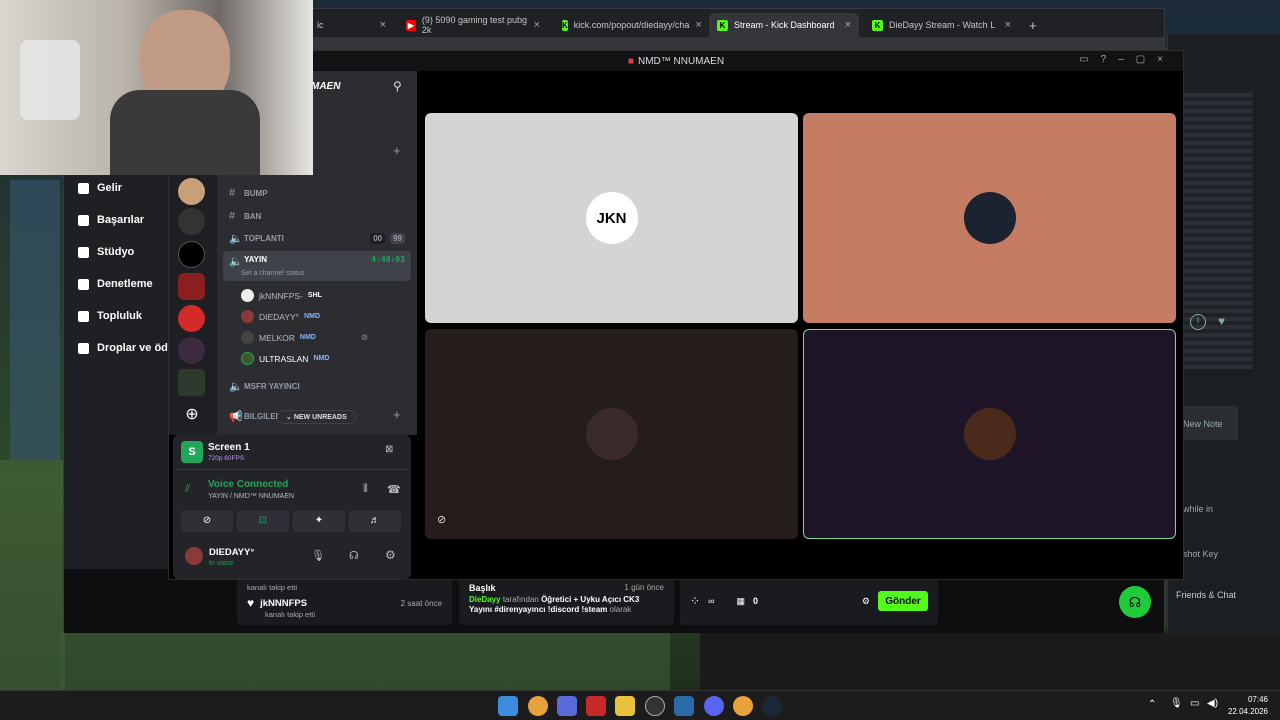  What do you see at coordinates (1212, 703) in the screenshot?
I see `volume-icon: ◀)` at bounding box center [1212, 703].